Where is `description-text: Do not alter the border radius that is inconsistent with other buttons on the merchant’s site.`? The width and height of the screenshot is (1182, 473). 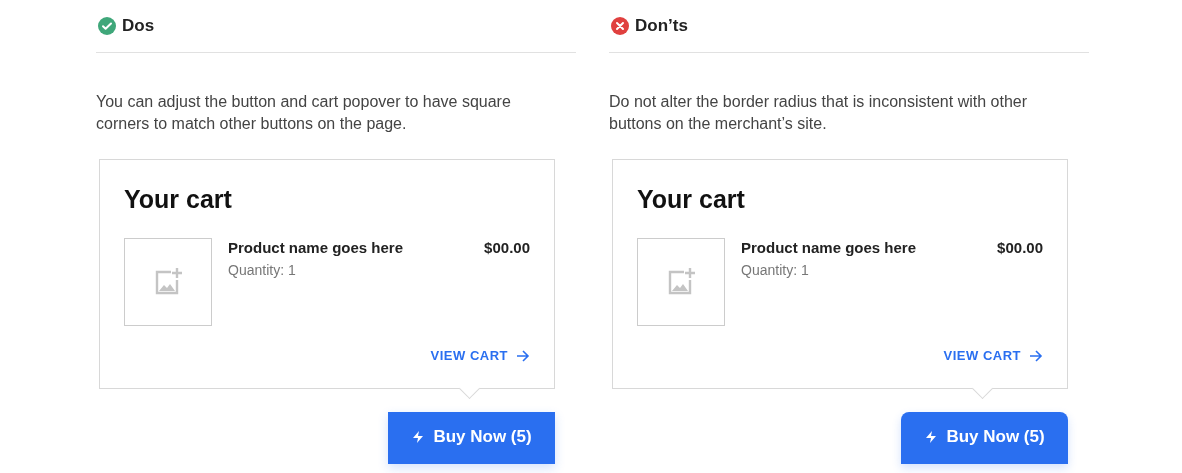
description-text: Do not alter the border radius that is inconsistent with other buttons on the merchant’s site. is located at coordinates (818, 113).